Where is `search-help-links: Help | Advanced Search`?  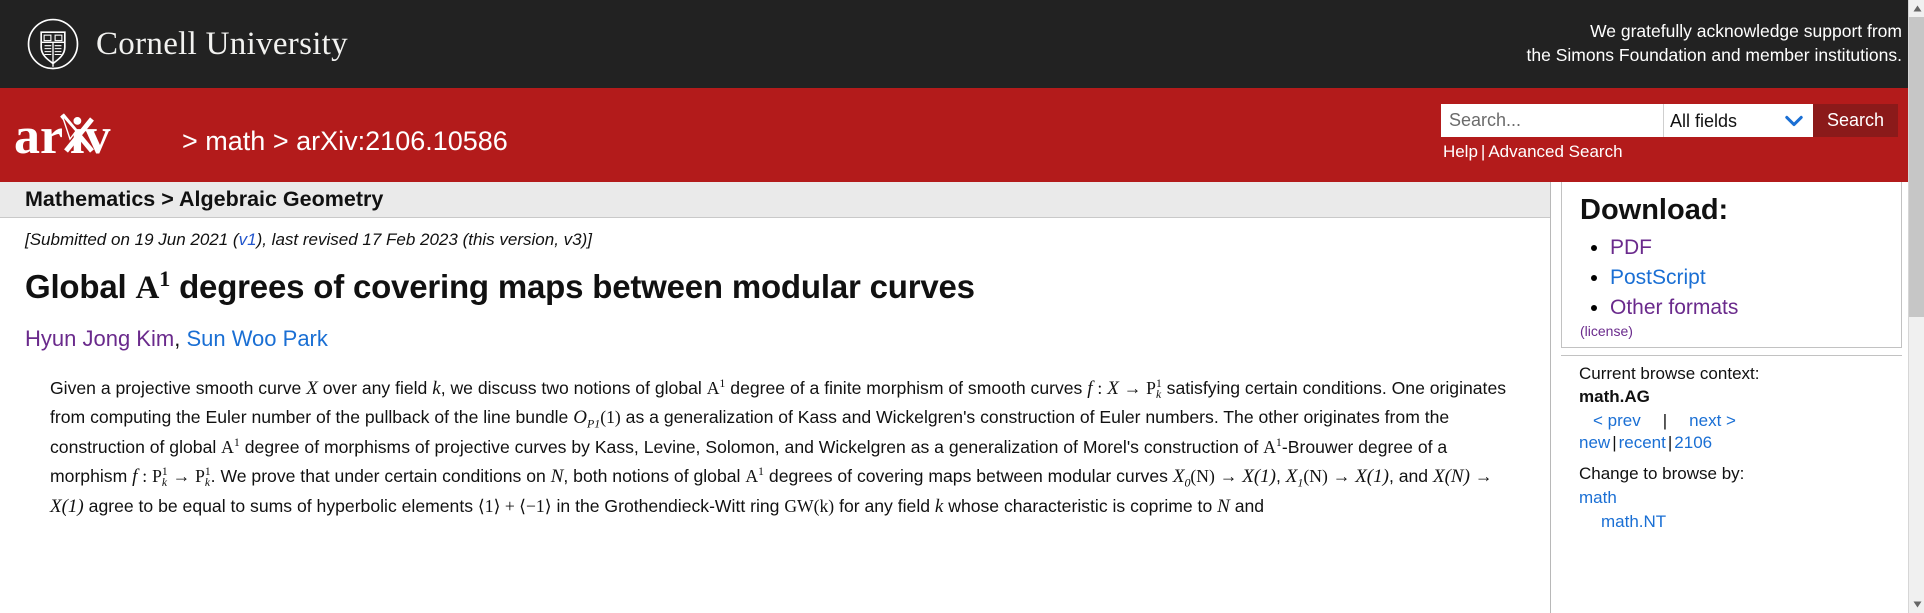
search-help-links: Help | Advanced Search is located at coordinates (1669, 152).